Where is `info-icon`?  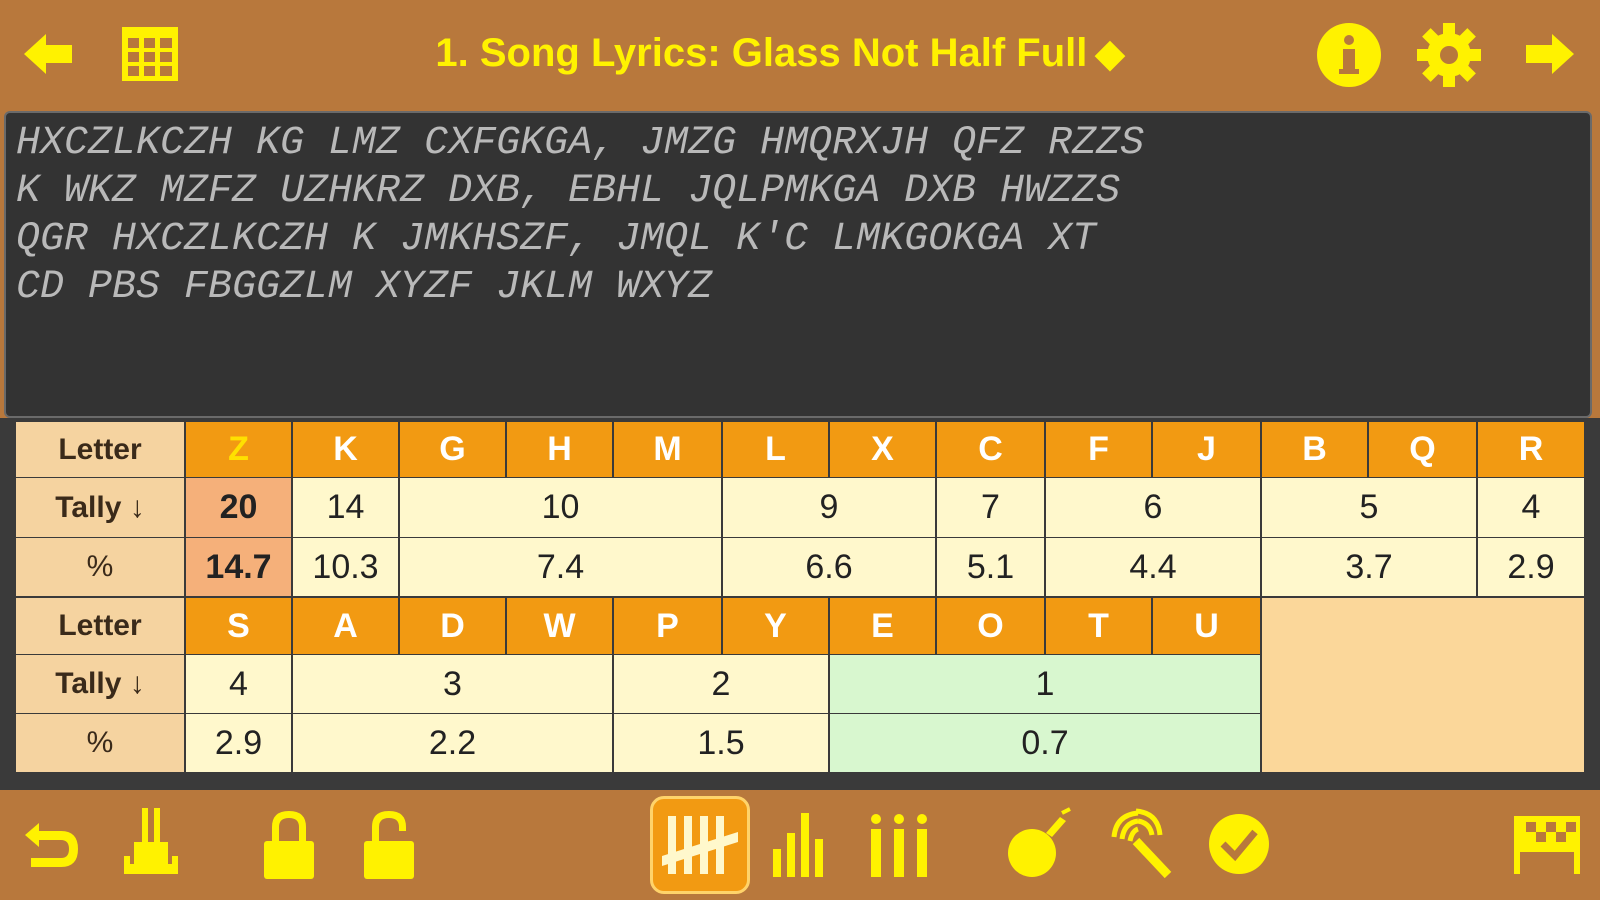 info-icon is located at coordinates (1349, 55).